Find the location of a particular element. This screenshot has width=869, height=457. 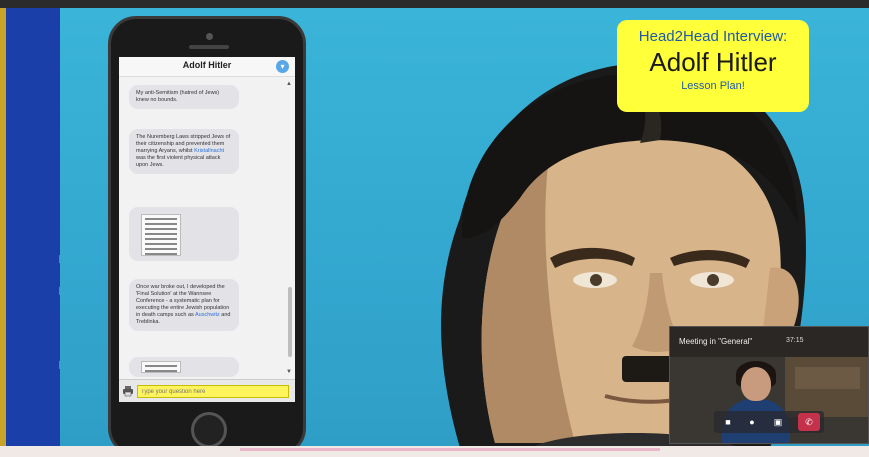

microphone-icon: ● is located at coordinates (752, 422).